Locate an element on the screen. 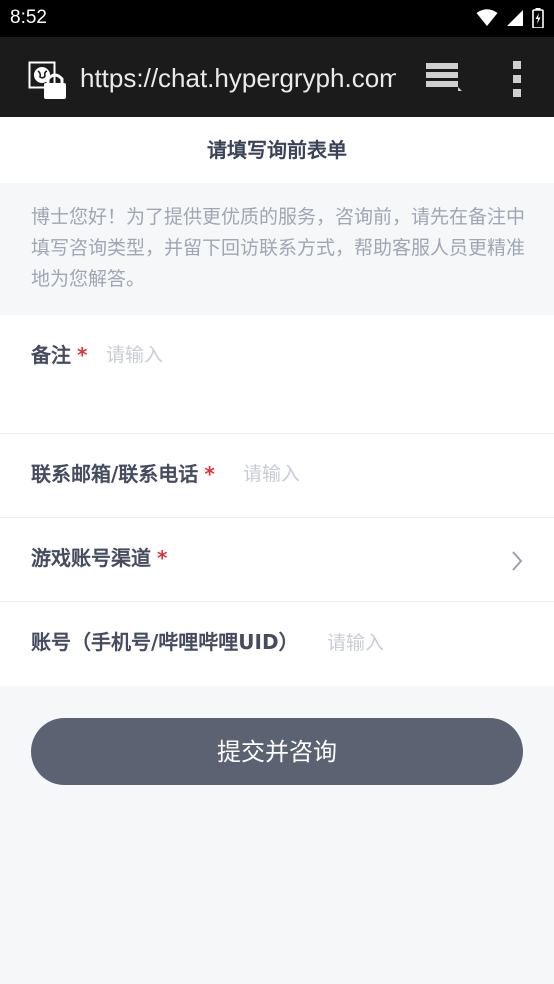 This screenshot has width=554, height=984. url-bar: https://chat.hypergryph.com is located at coordinates (238, 78).